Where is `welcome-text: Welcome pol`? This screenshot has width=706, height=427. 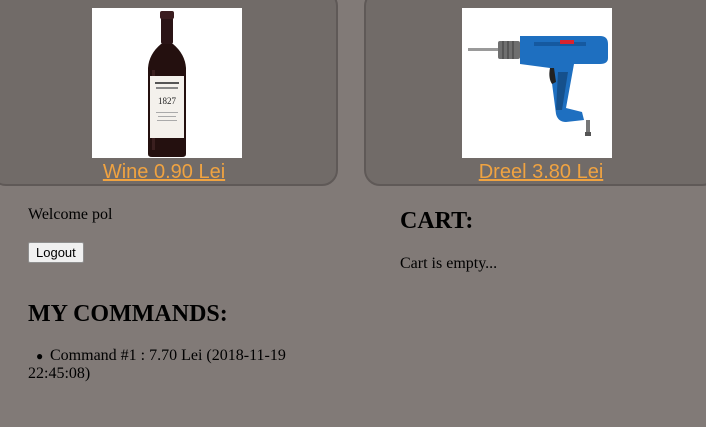 welcome-text: Welcome pol is located at coordinates (70, 214).